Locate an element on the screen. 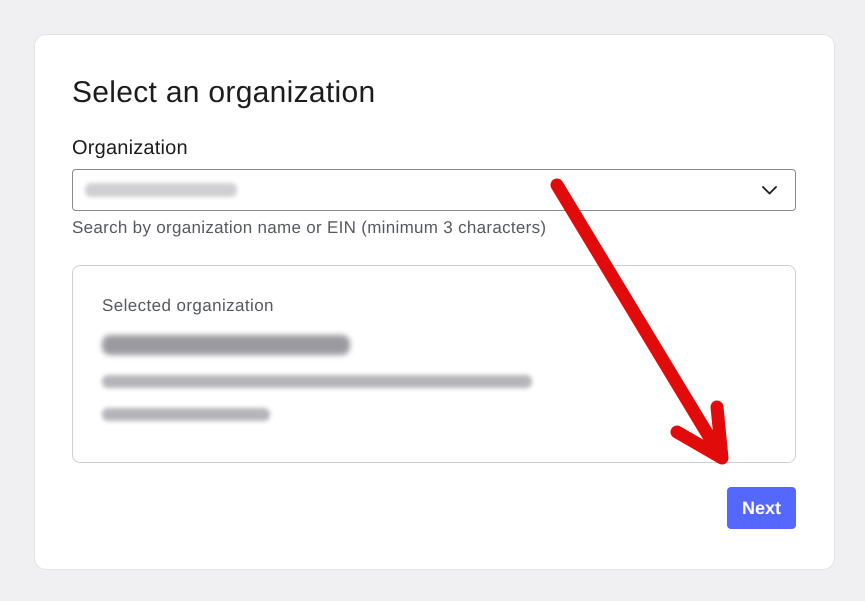  chevron-down-icon is located at coordinates (769, 190).